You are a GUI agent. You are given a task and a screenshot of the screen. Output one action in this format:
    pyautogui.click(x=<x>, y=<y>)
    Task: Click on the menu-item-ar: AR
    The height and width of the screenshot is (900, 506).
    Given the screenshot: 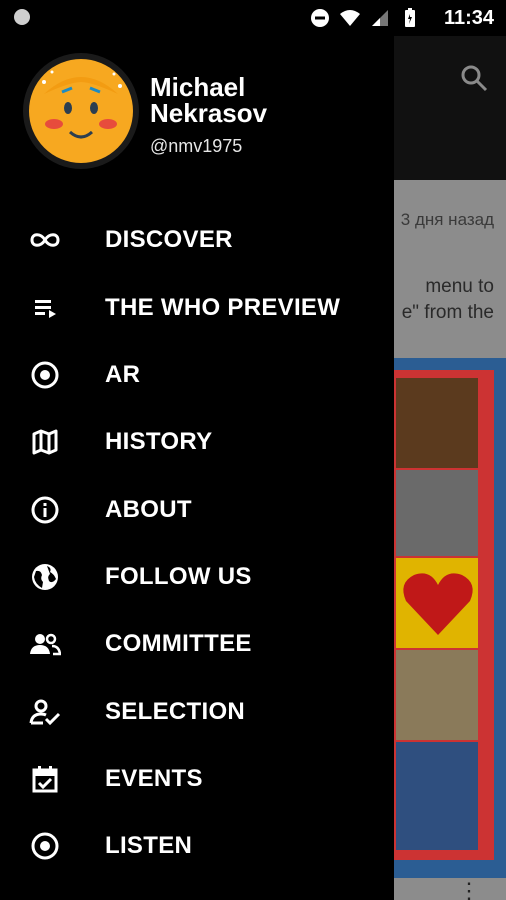 What is the action you would take?
    pyautogui.click(x=197, y=375)
    